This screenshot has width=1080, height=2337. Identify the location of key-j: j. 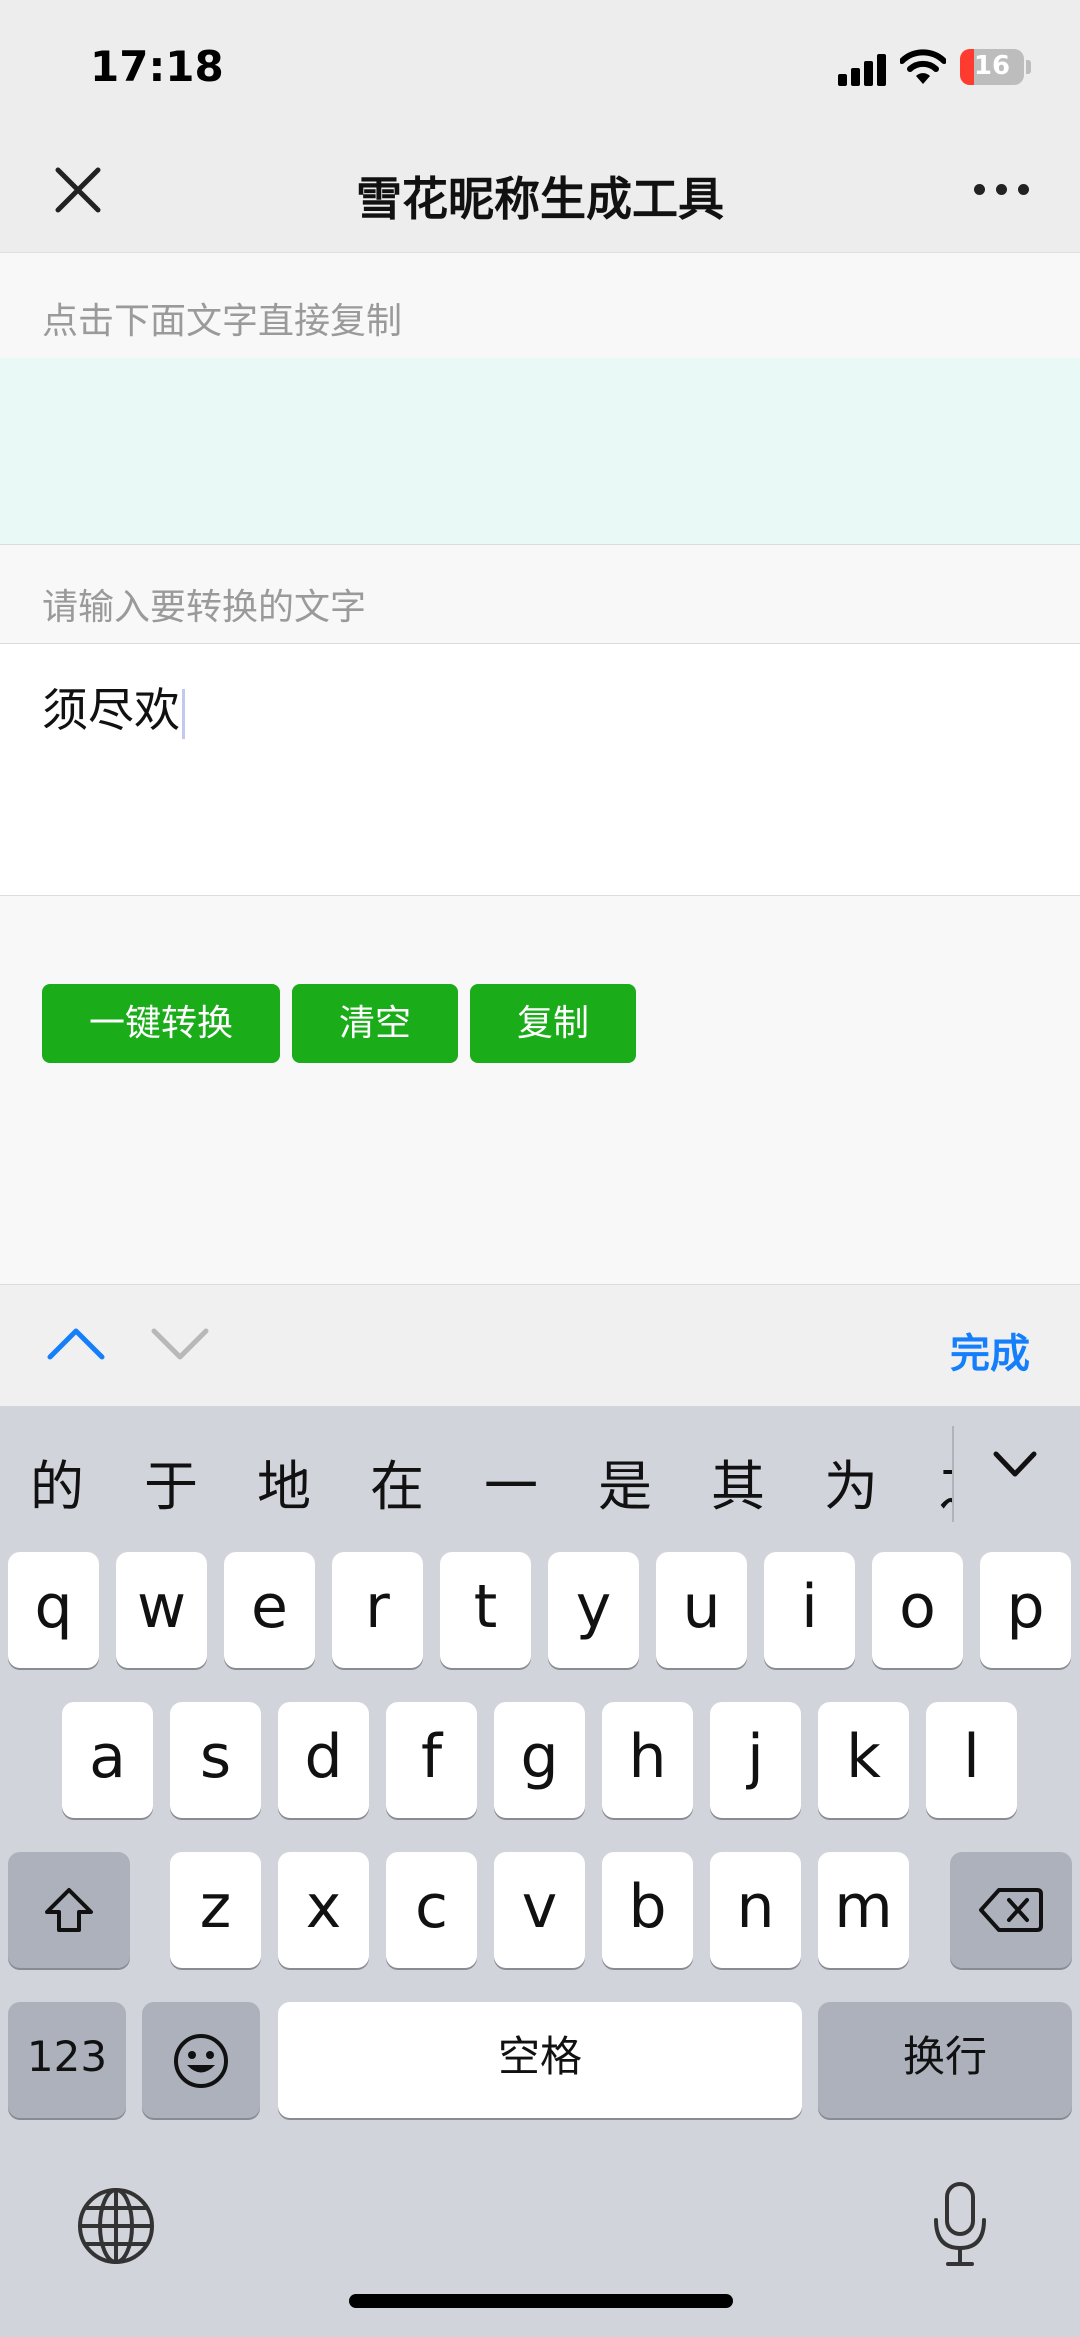
(755, 1760).